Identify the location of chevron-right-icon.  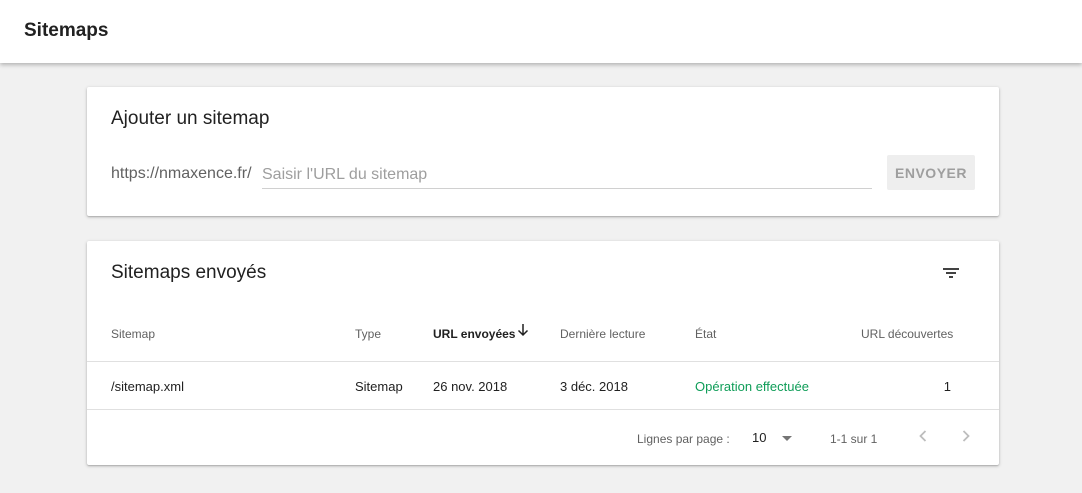
(966, 436).